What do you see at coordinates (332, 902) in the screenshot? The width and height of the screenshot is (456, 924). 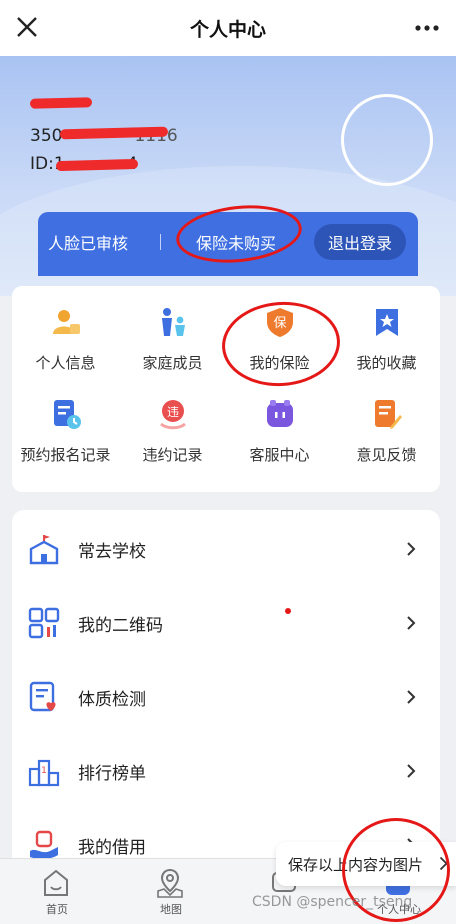 I see `watermark: CSDN @spencer_tseng` at bounding box center [332, 902].